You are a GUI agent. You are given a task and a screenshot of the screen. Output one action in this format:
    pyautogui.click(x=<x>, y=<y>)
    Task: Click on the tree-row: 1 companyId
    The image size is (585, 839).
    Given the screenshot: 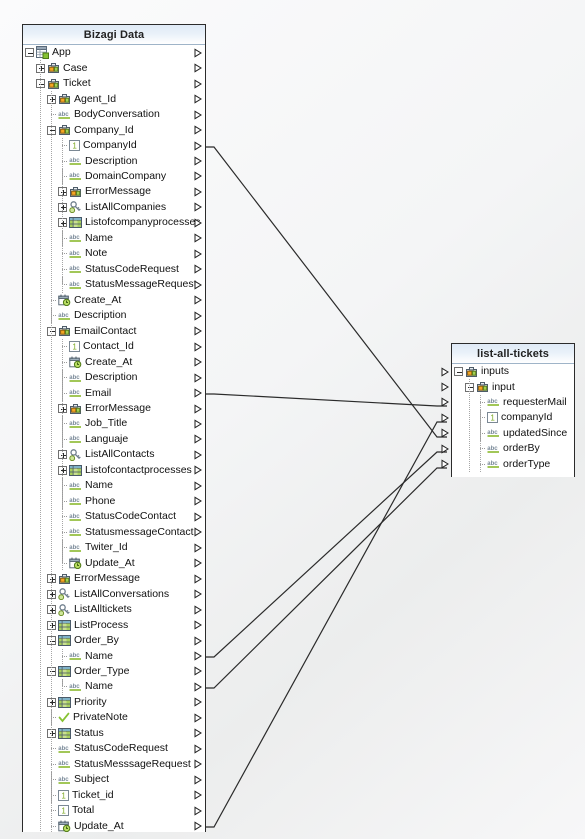 What is the action you would take?
    pyautogui.click(x=507, y=418)
    